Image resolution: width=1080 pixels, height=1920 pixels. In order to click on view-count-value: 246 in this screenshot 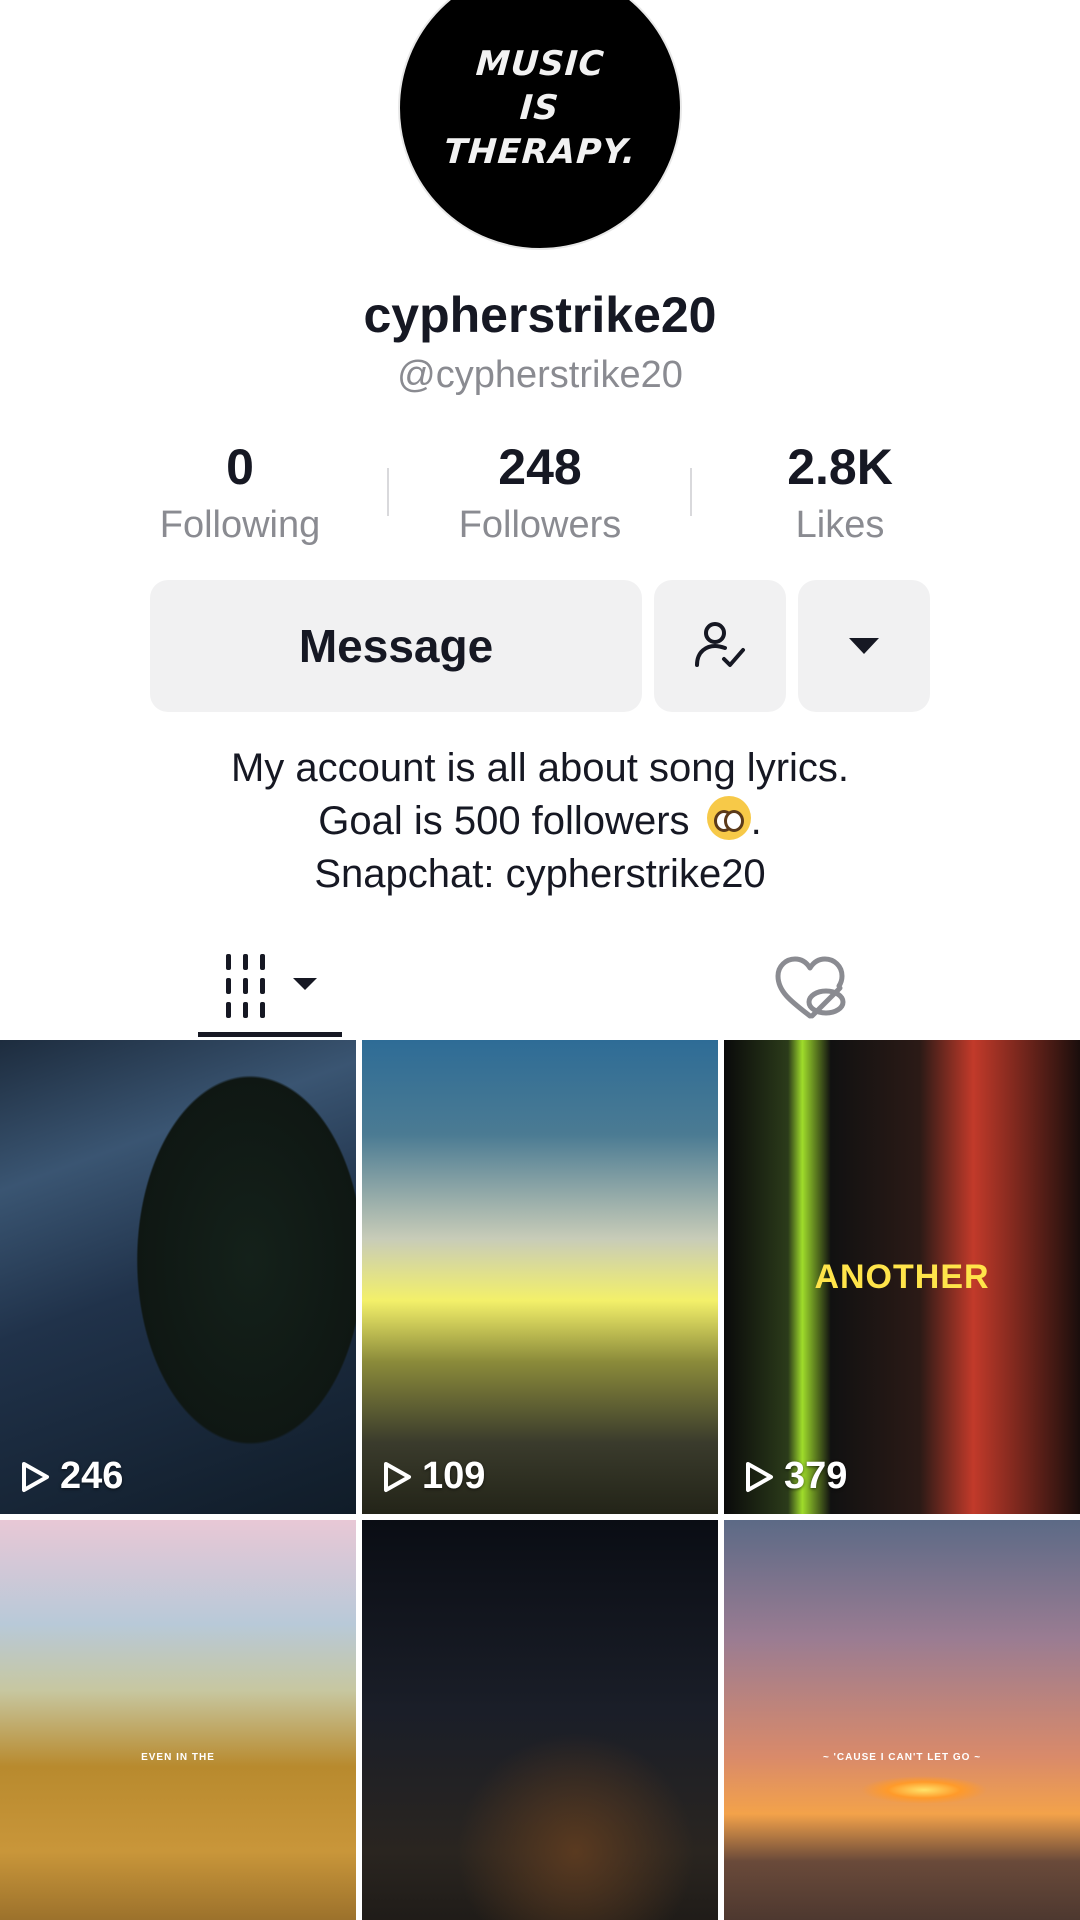, I will do `click(92, 1476)`.